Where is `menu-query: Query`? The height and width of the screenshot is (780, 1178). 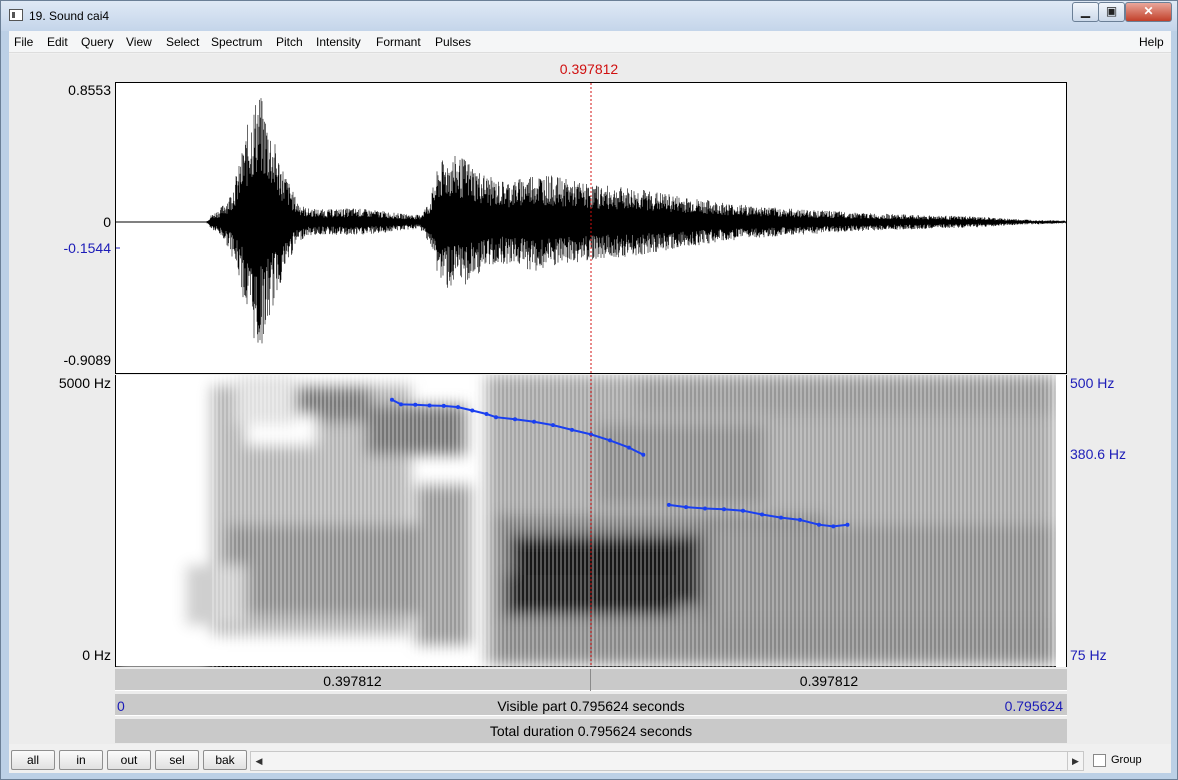 menu-query: Query is located at coordinates (97, 42).